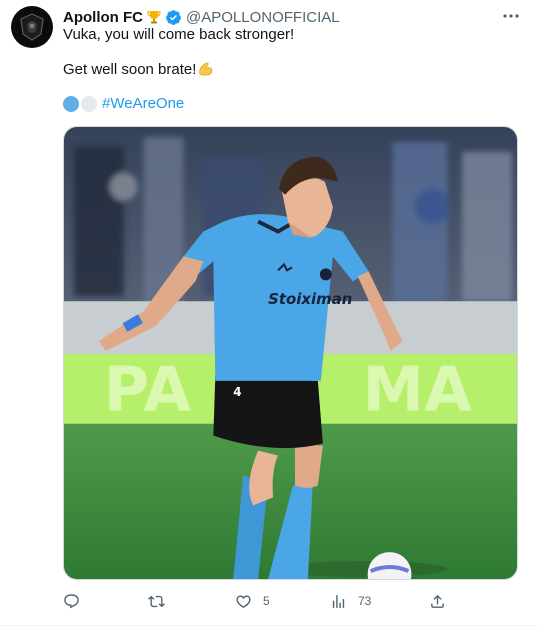  I want to click on board-text: PA, so click(148, 390).